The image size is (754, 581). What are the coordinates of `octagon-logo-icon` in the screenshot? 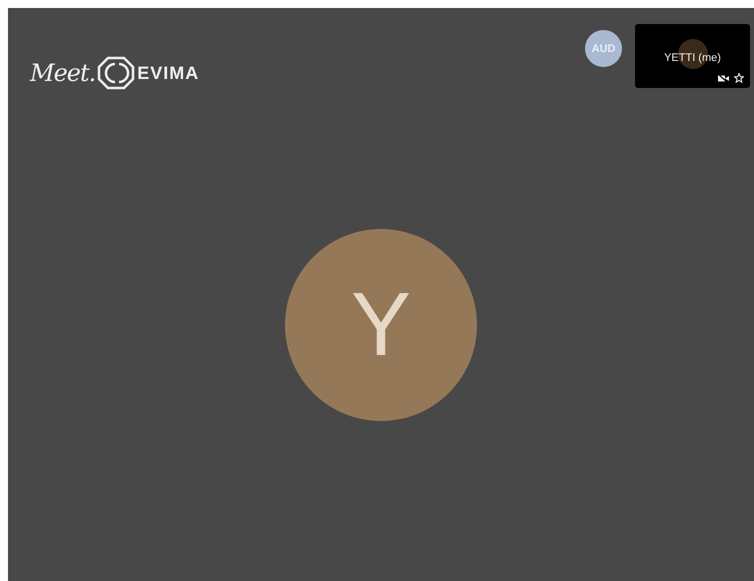 It's located at (116, 73).